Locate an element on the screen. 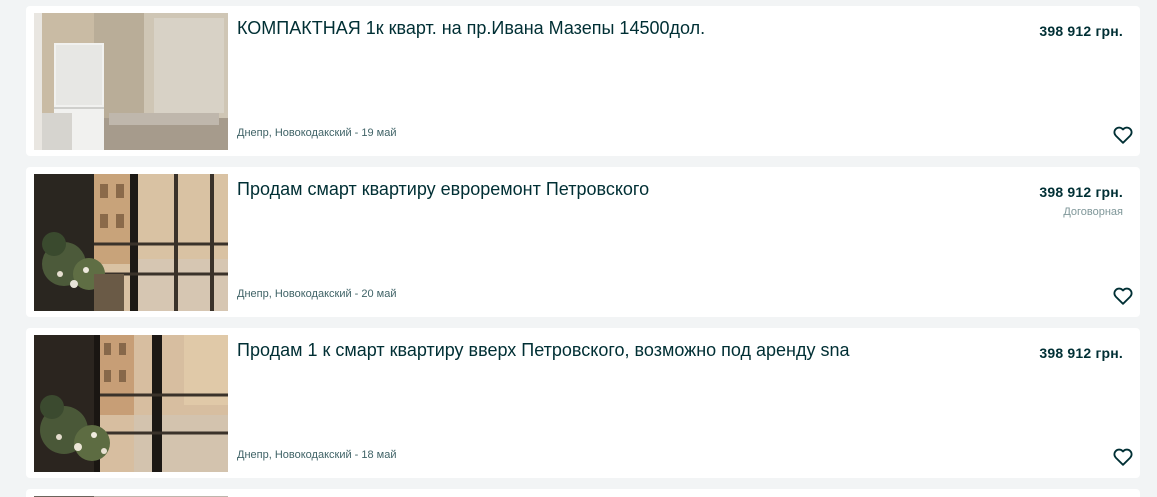 This screenshot has width=1157, height=497. listing-location-date: Днепр, Новокодакский - 20 май is located at coordinates (317, 294).